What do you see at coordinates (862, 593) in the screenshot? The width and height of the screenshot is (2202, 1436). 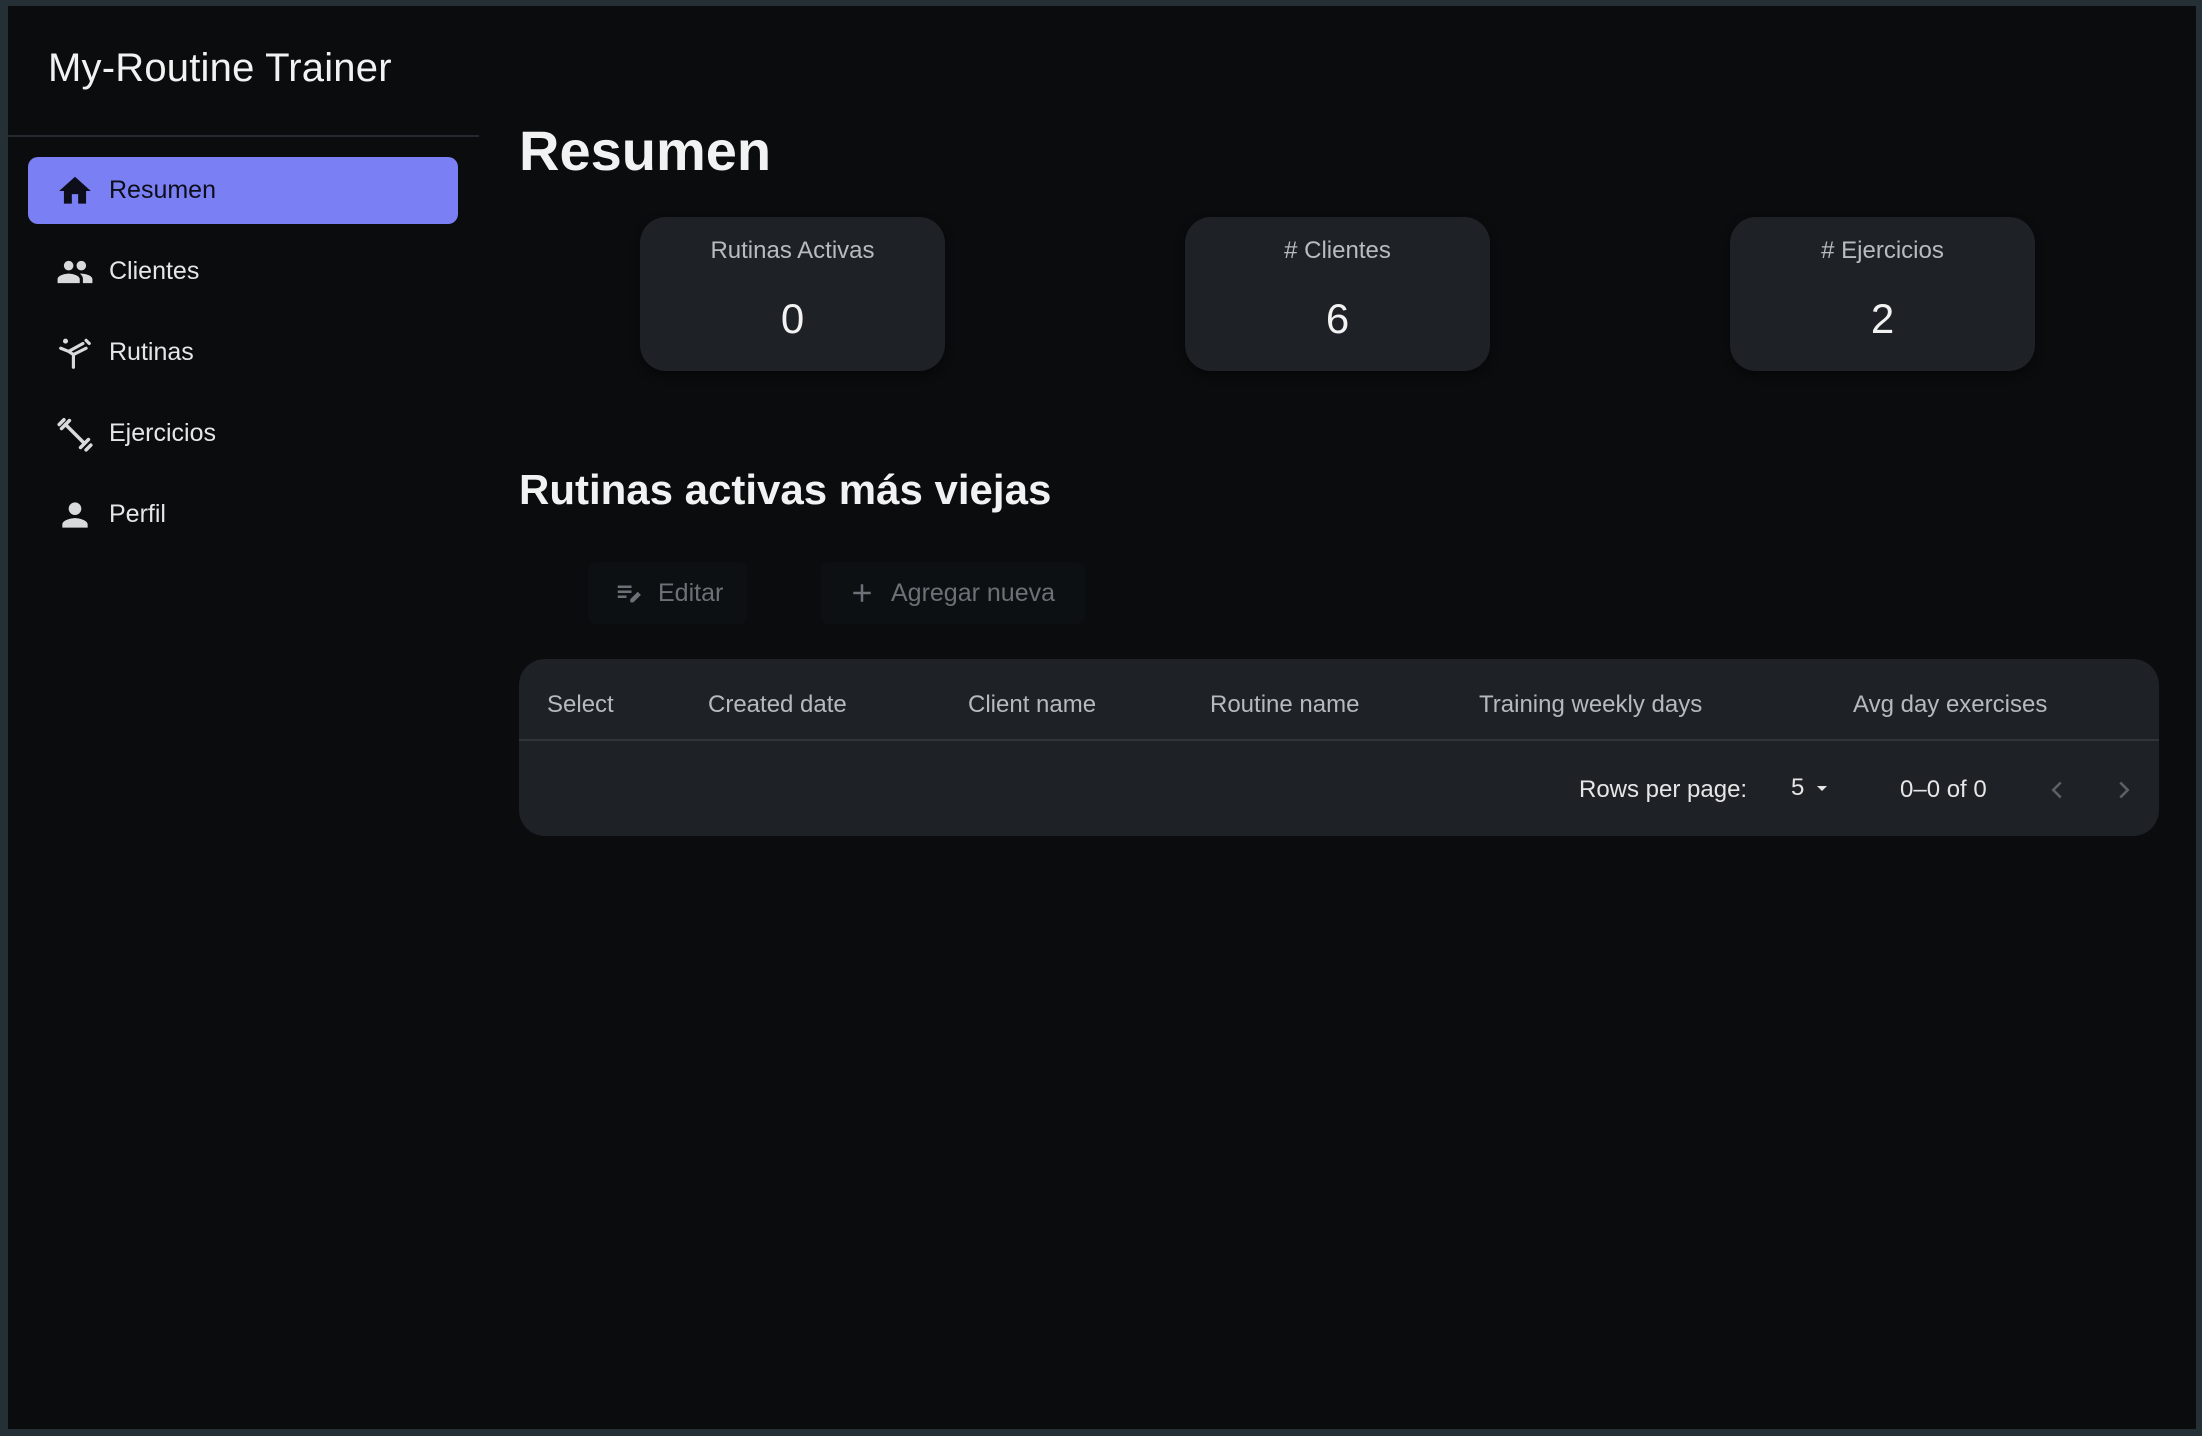 I see `plus-icon` at bounding box center [862, 593].